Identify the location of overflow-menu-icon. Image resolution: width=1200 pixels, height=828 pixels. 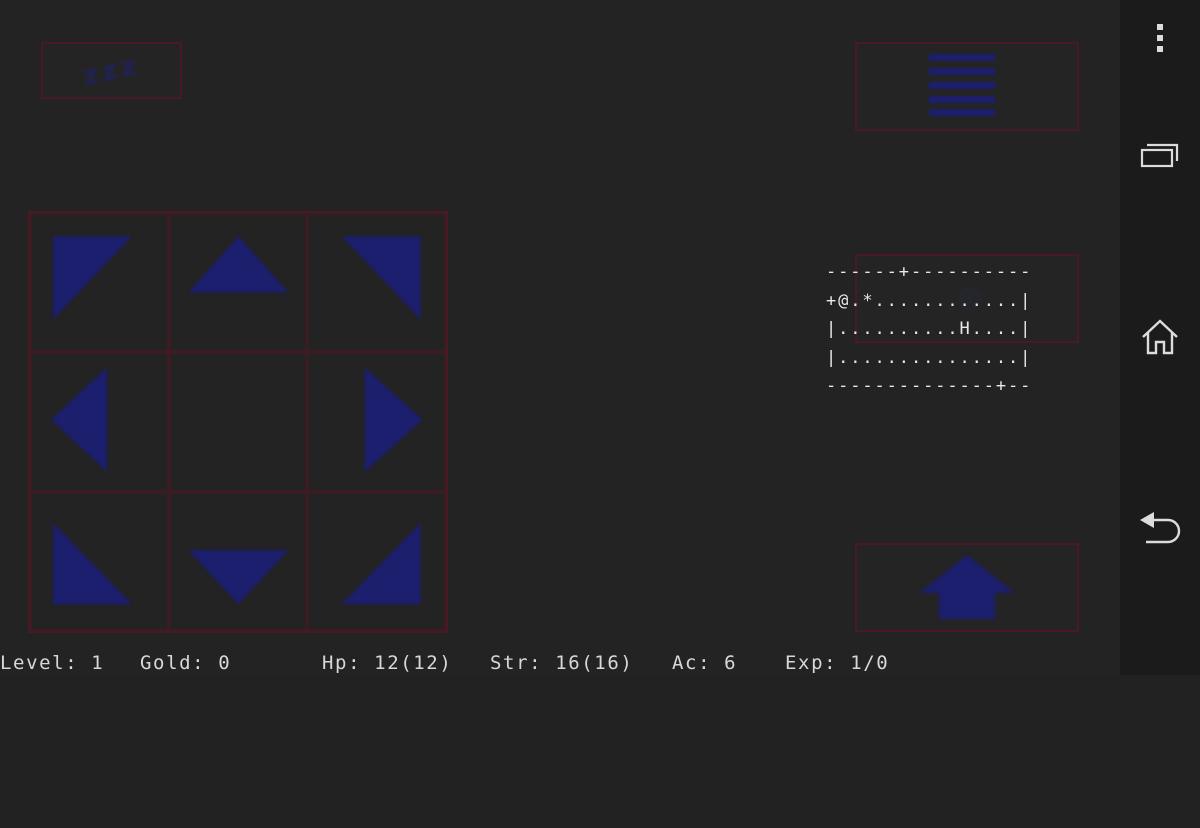
(1160, 38).